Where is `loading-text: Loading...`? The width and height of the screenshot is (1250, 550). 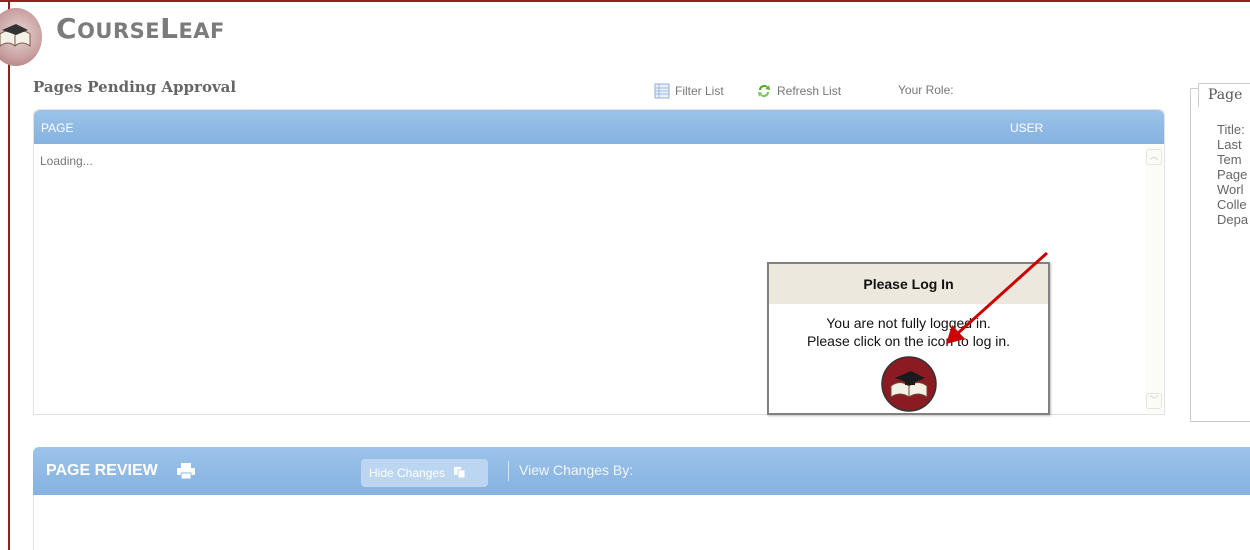
loading-text: Loading... is located at coordinates (66, 161).